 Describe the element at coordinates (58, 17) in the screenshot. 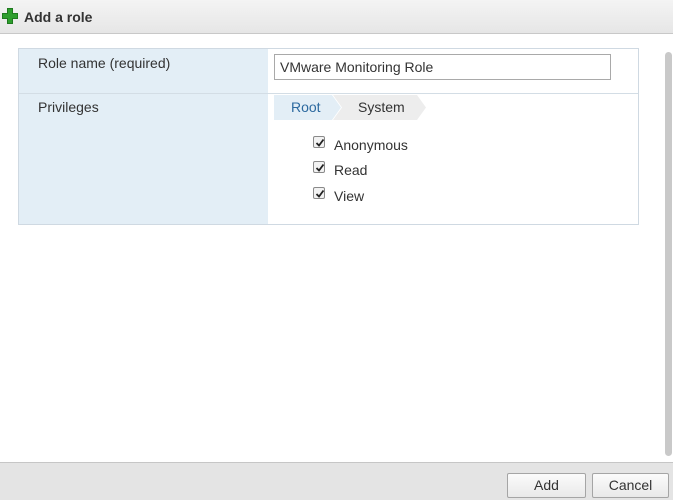

I see `dialog-title: Add a role` at that location.